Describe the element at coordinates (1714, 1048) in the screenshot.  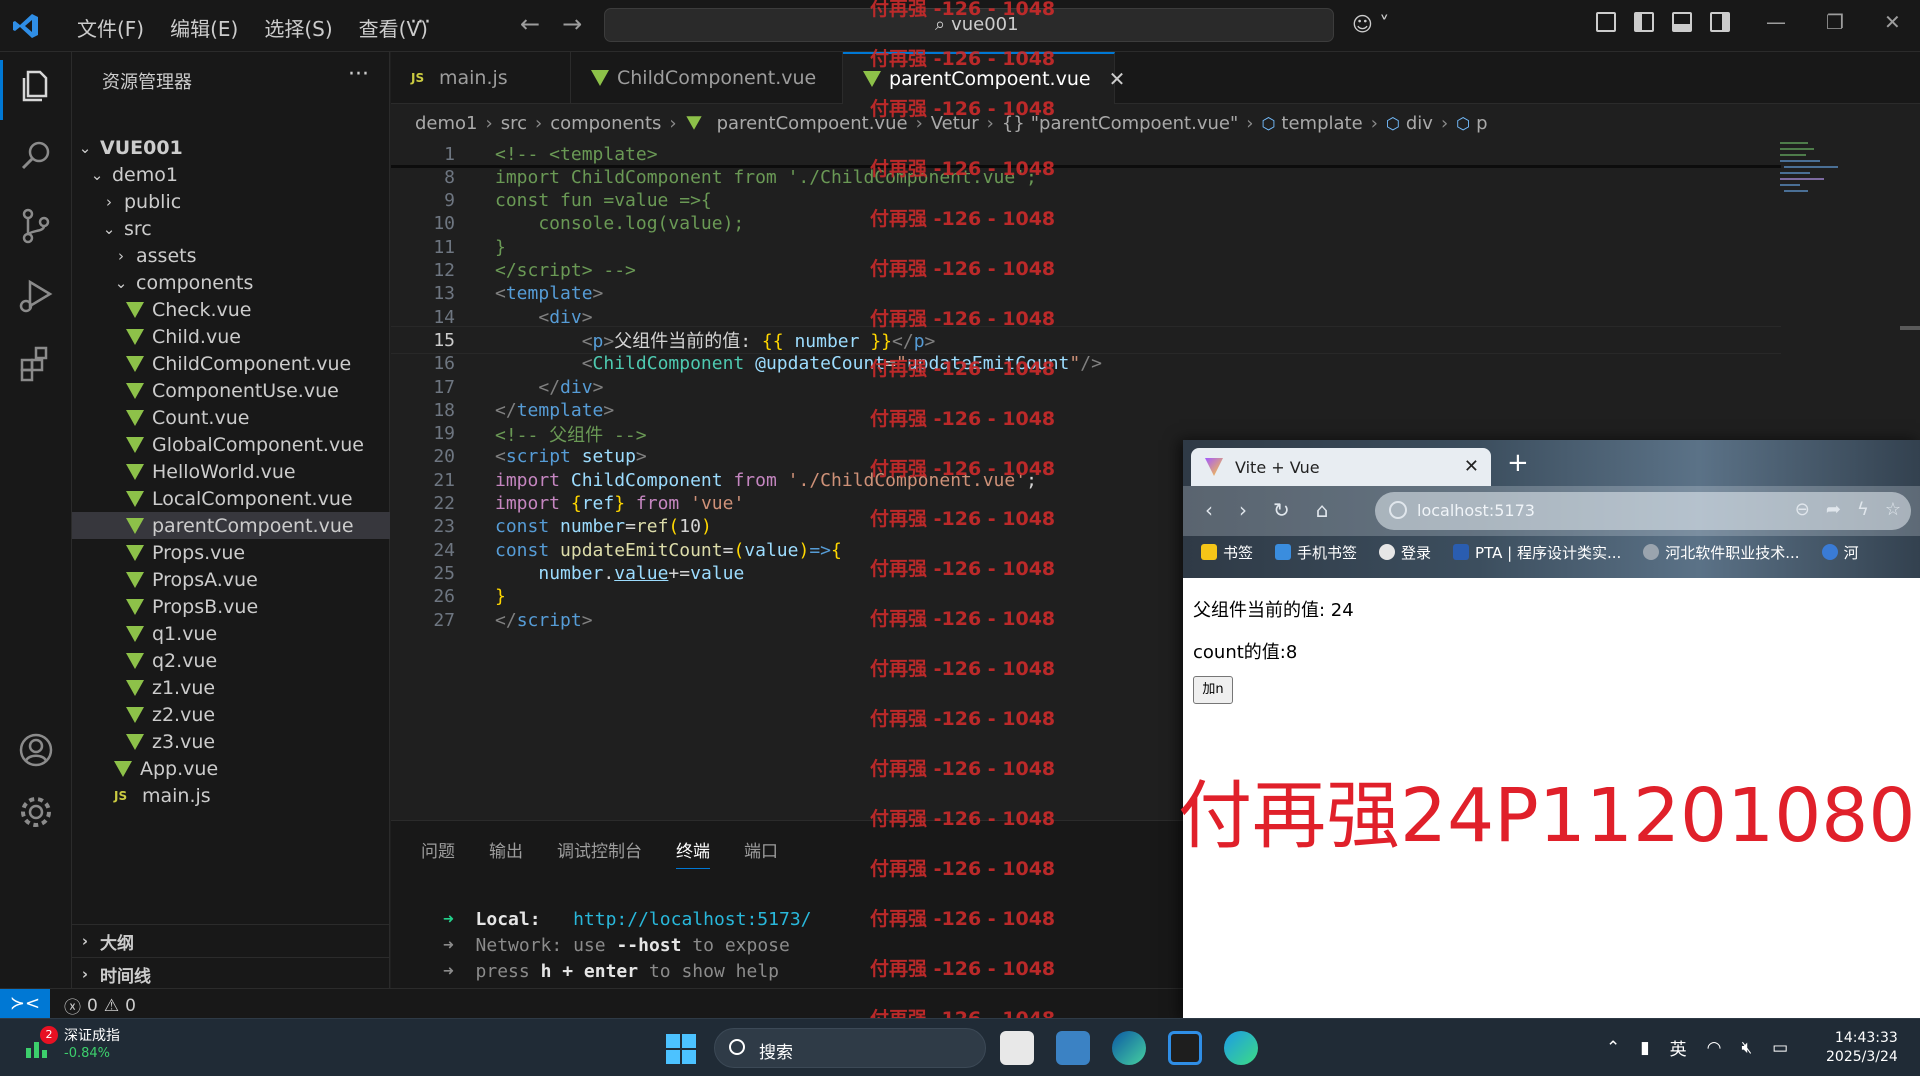
I see `wifi-icon: ◠` at that location.